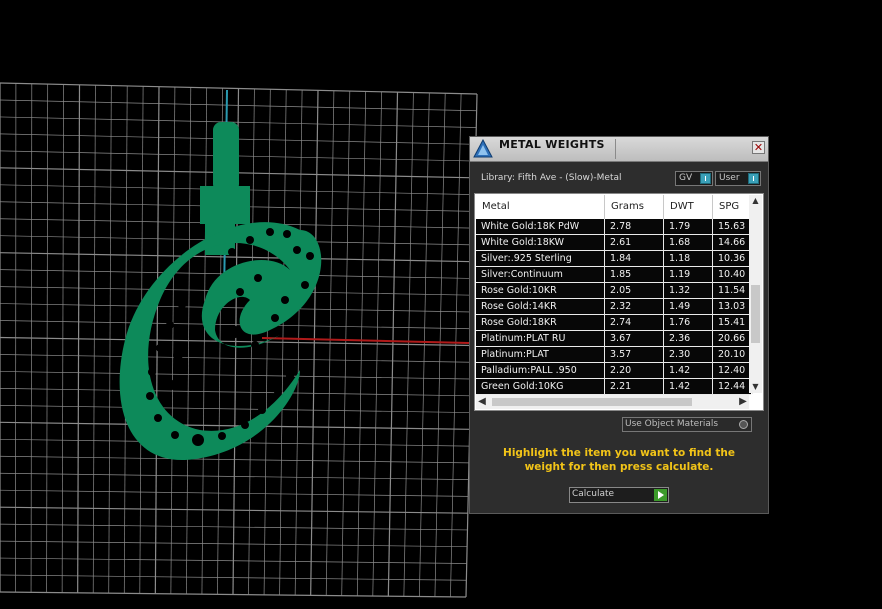 Image resolution: width=882 pixels, height=609 pixels. I want to click on table-row: Rose Gold:18KR2.741.7615.41, so click(613, 323).